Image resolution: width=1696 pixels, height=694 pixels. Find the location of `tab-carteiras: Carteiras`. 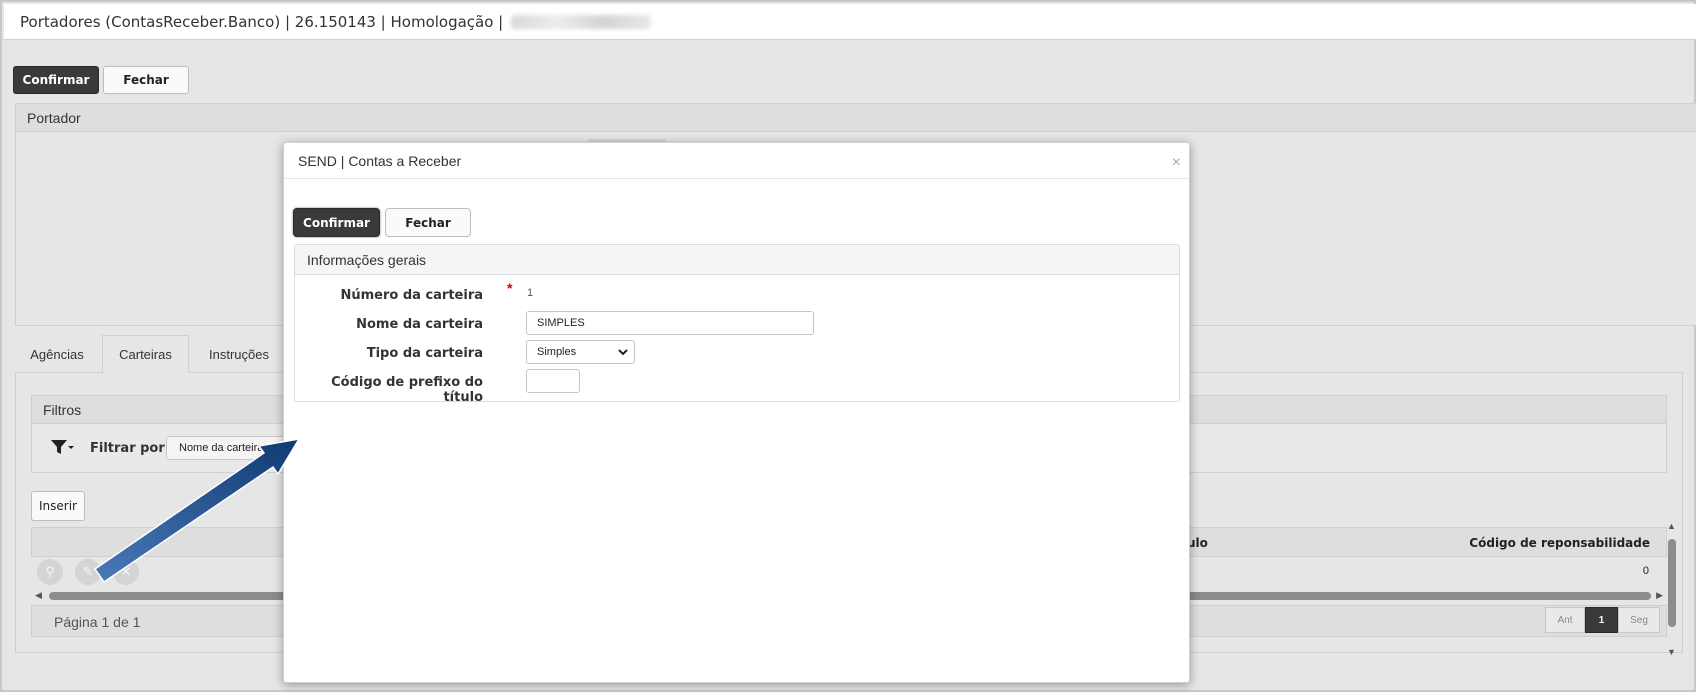

tab-carteiras: Carteiras is located at coordinates (145, 354).